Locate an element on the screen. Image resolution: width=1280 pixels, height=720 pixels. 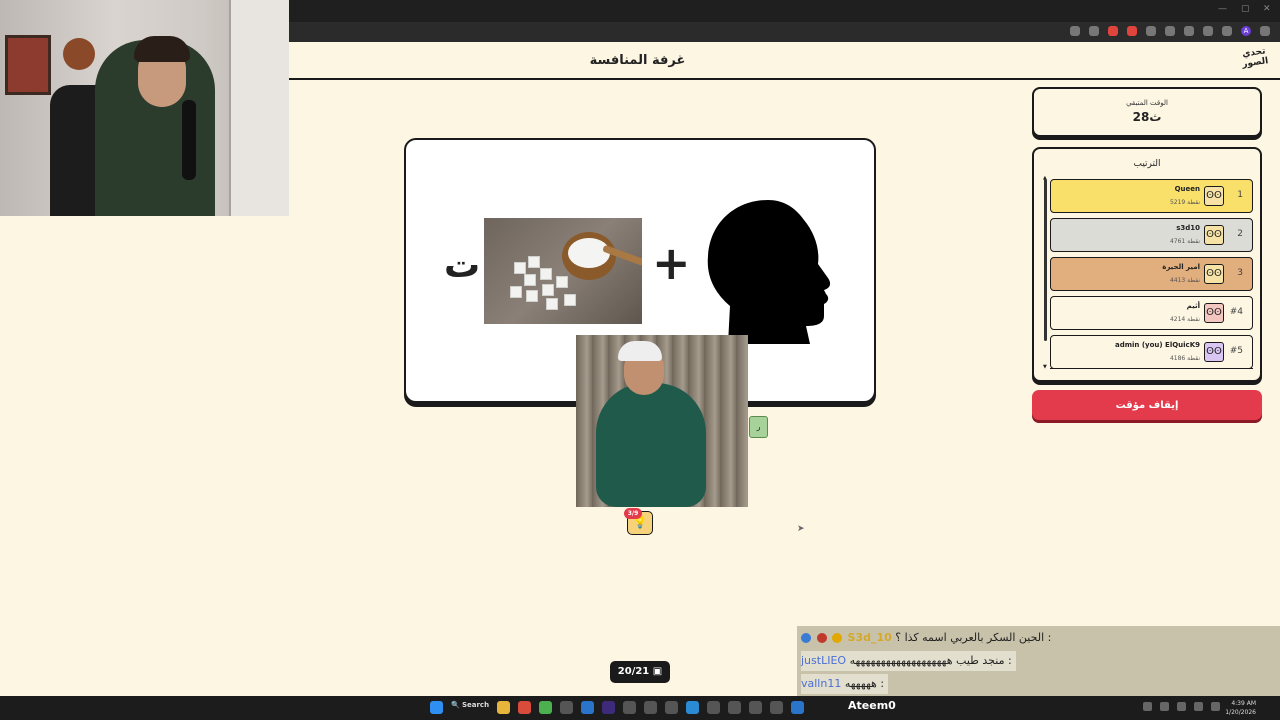
menu-dots-icon is located at coordinates (1265, 31).